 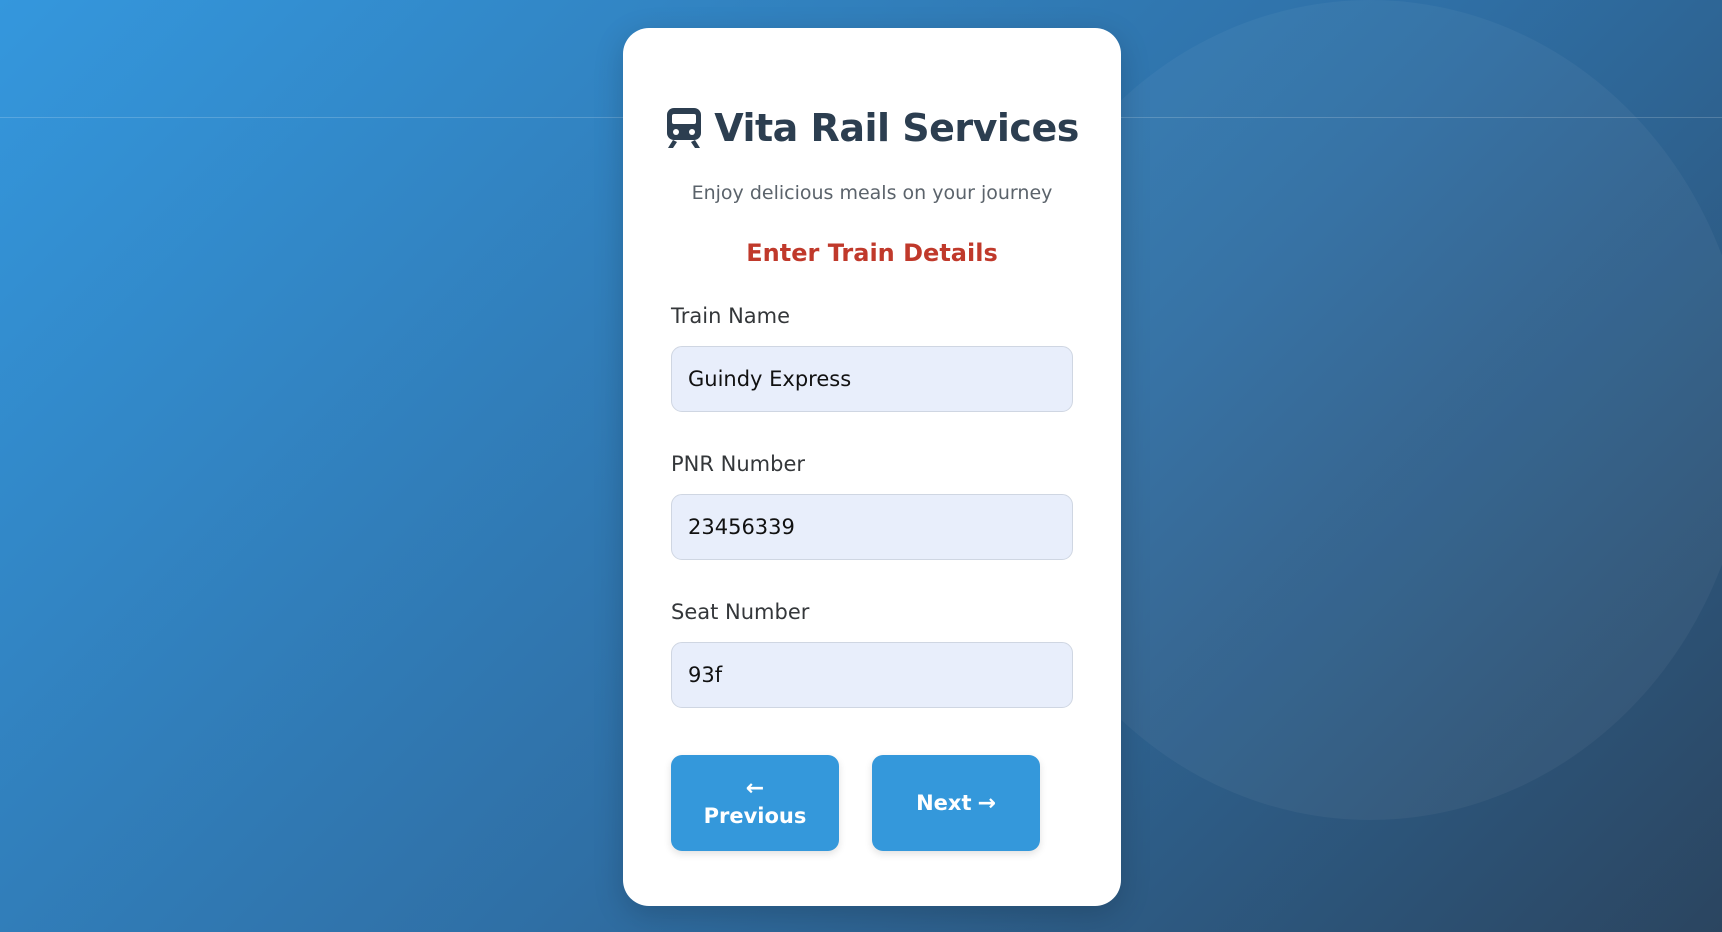 I want to click on previous-button-label: Previous, so click(x=755, y=816).